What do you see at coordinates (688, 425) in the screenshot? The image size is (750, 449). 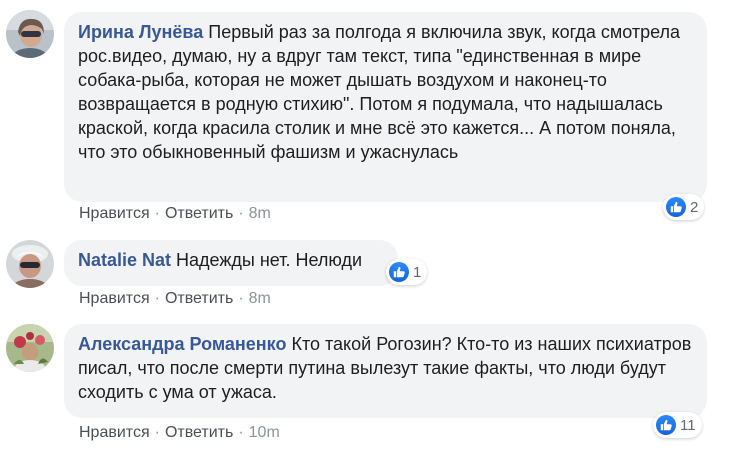 I see `reaction-count: 11` at bounding box center [688, 425].